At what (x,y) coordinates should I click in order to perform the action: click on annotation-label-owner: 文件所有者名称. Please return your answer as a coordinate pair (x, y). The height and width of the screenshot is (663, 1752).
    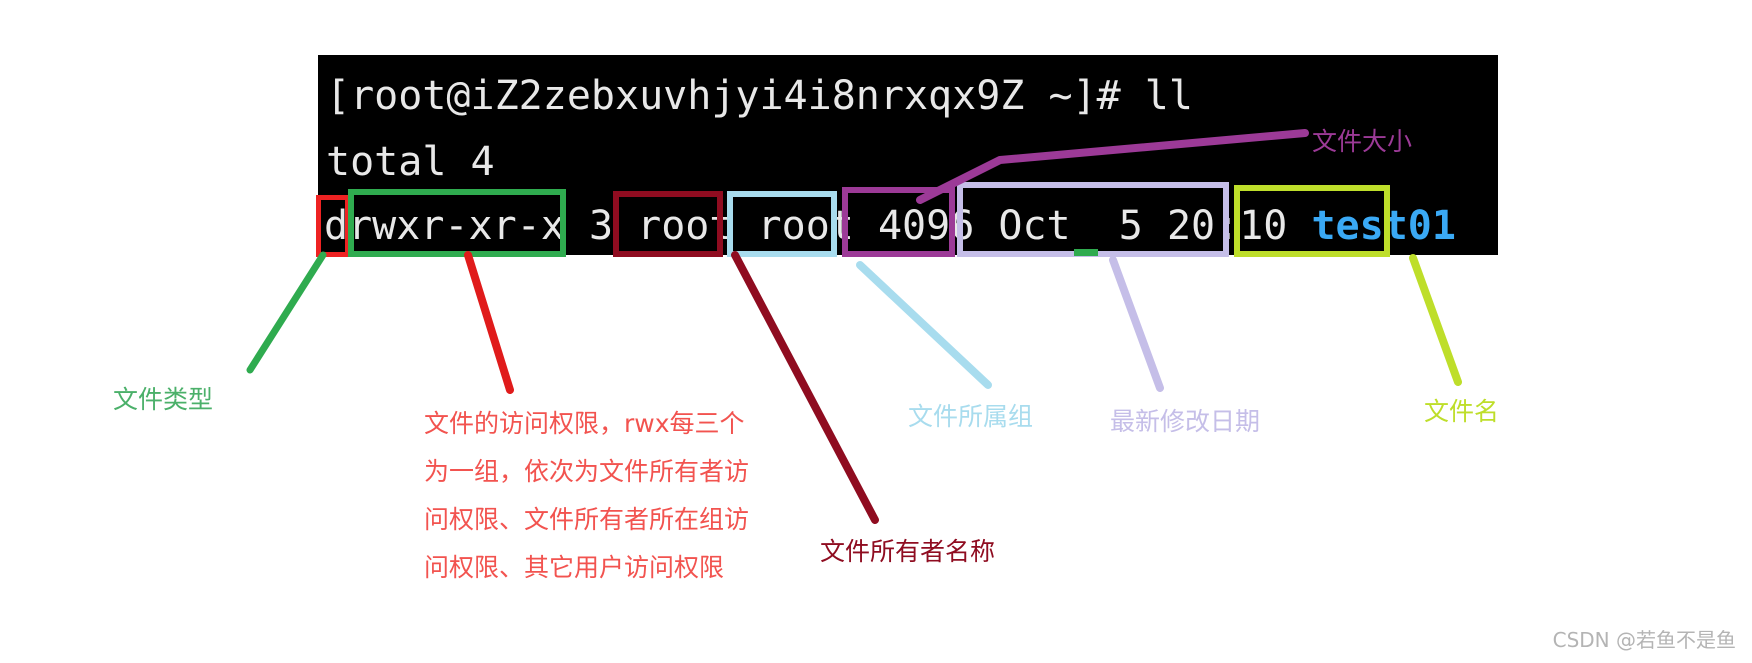
    Looking at the image, I should click on (908, 551).